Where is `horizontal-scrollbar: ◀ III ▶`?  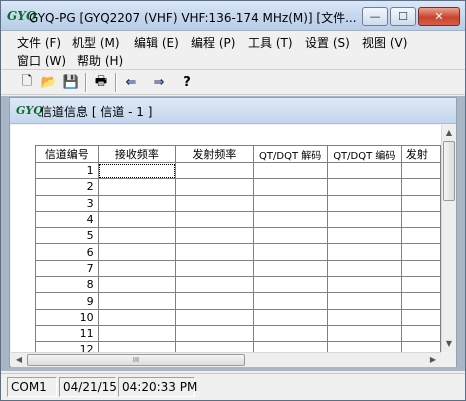 horizontal-scrollbar: ◀ III ▶ is located at coordinates (226, 359).